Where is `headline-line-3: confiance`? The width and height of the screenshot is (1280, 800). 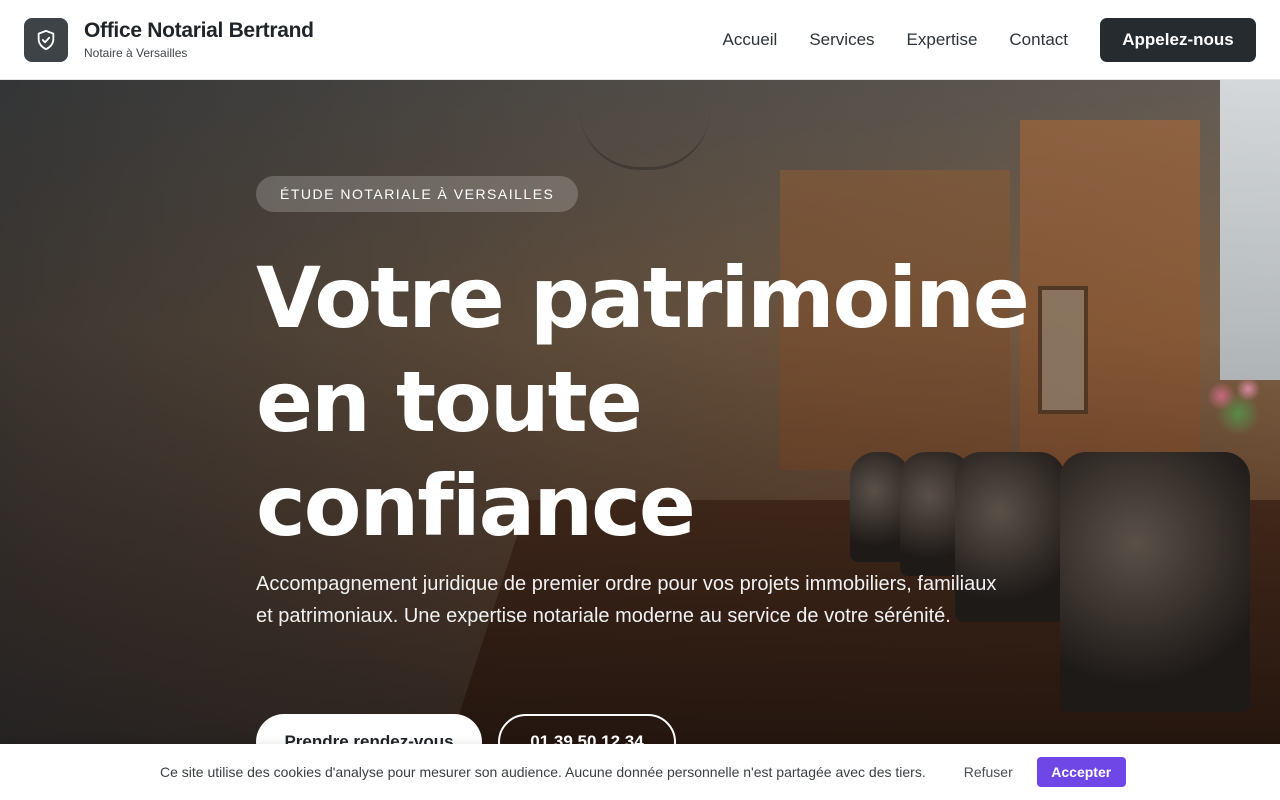
headline-line-3: confiance is located at coordinates (476, 506).